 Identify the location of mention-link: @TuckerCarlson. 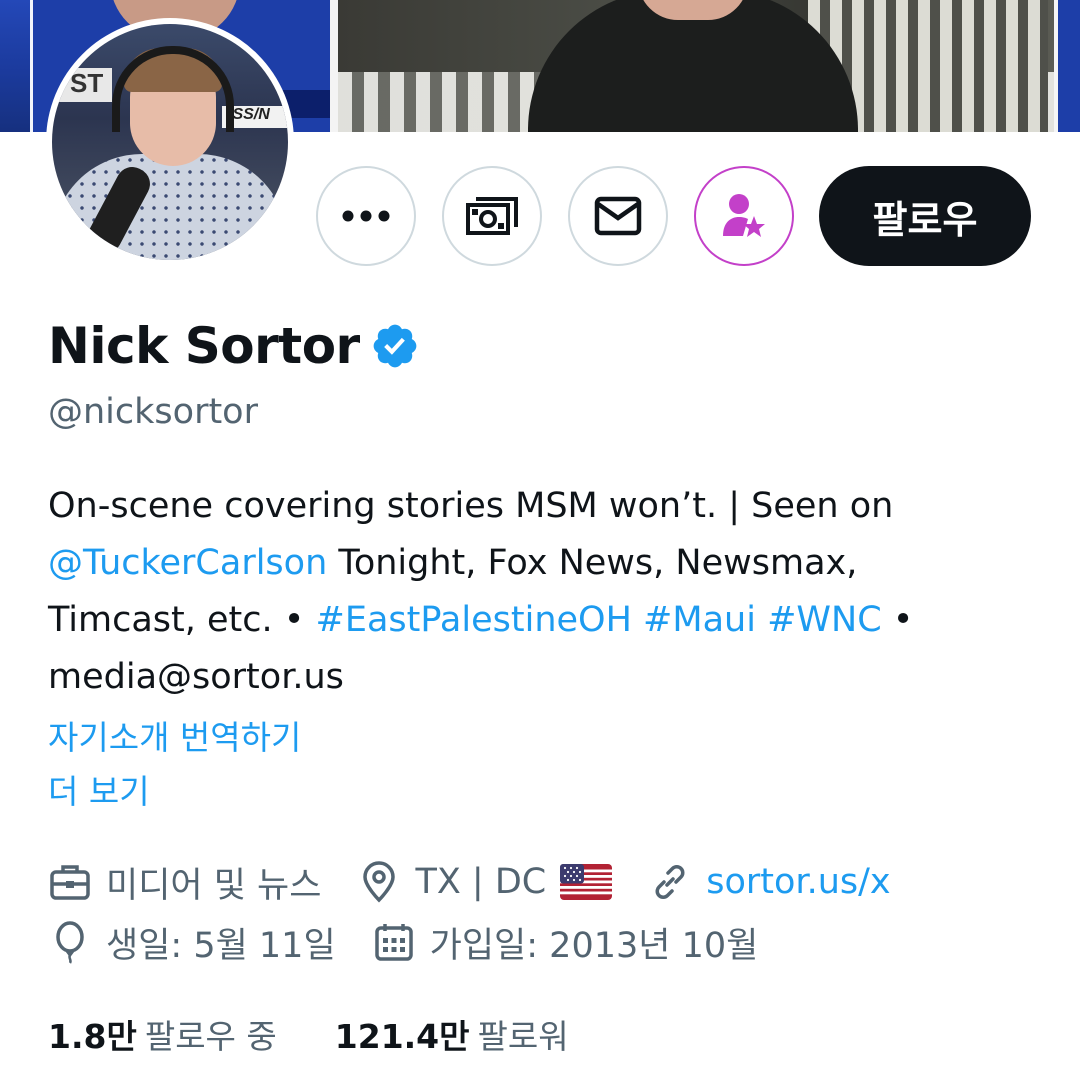
(187, 563).